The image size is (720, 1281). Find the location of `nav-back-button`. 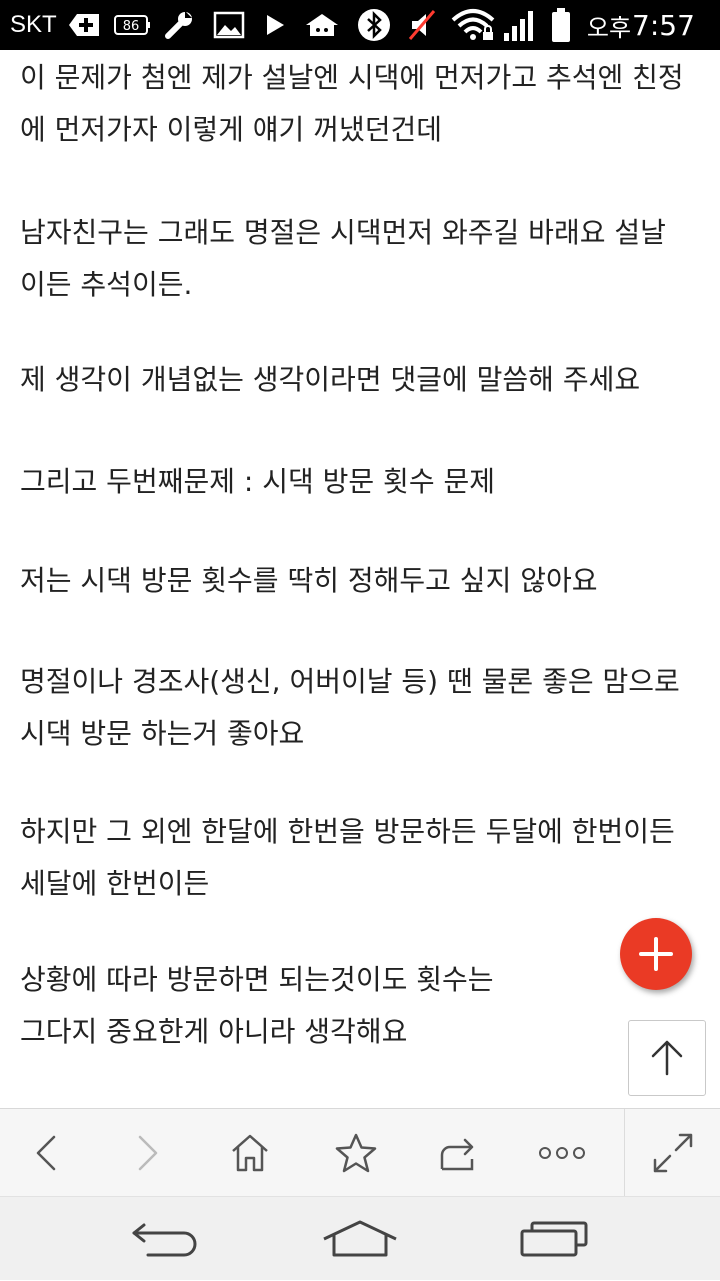

nav-back-button is located at coordinates (166, 1239).